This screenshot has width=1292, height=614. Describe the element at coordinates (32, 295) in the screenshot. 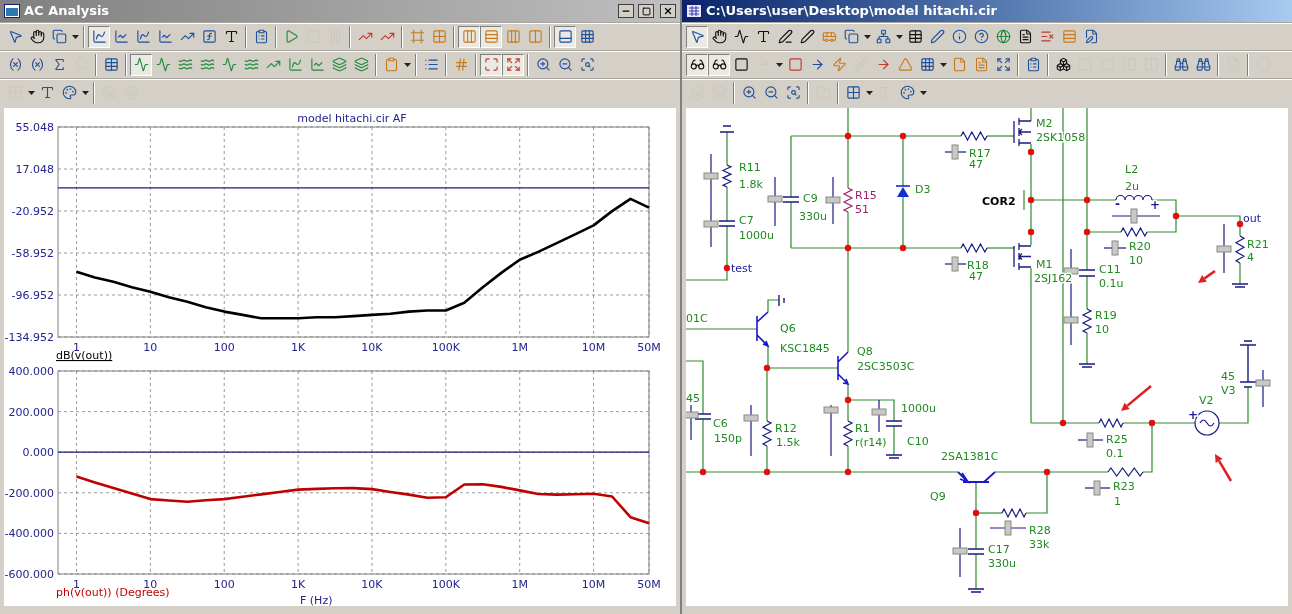

I see `axis-tick-label: -96.952` at that location.